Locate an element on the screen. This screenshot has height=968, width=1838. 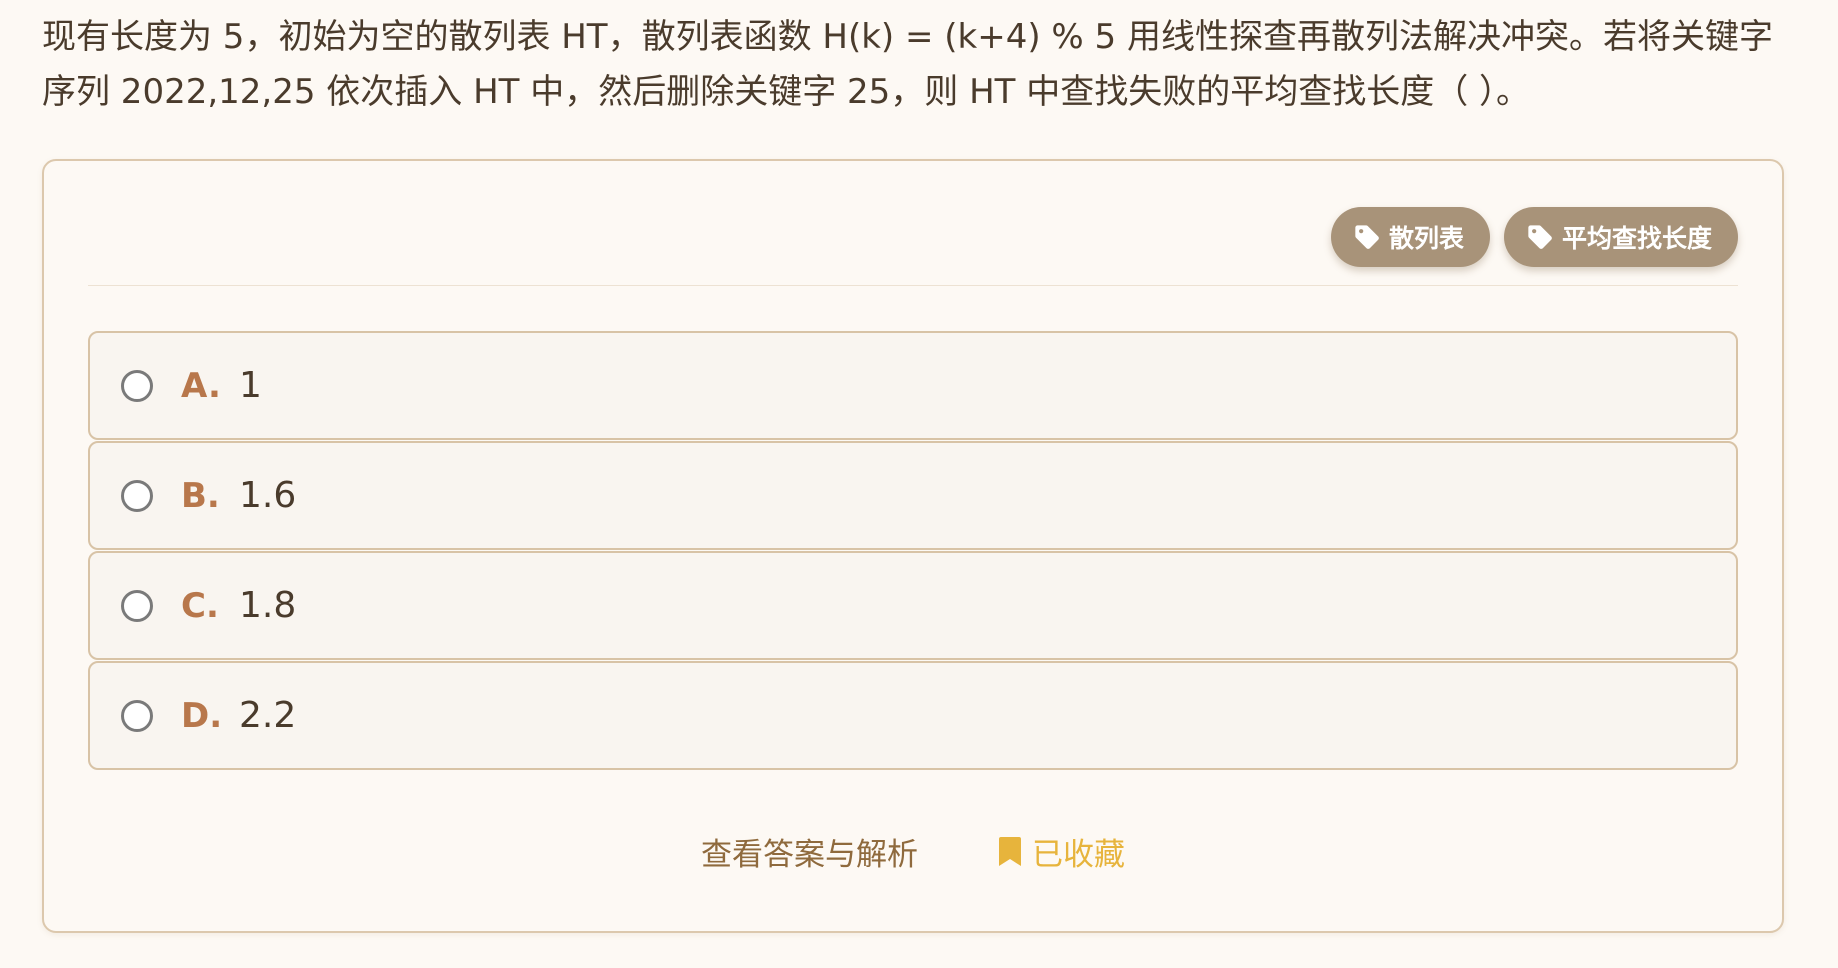
action-bar: 查看答案与解析 已收藏 is located at coordinates (913, 851).